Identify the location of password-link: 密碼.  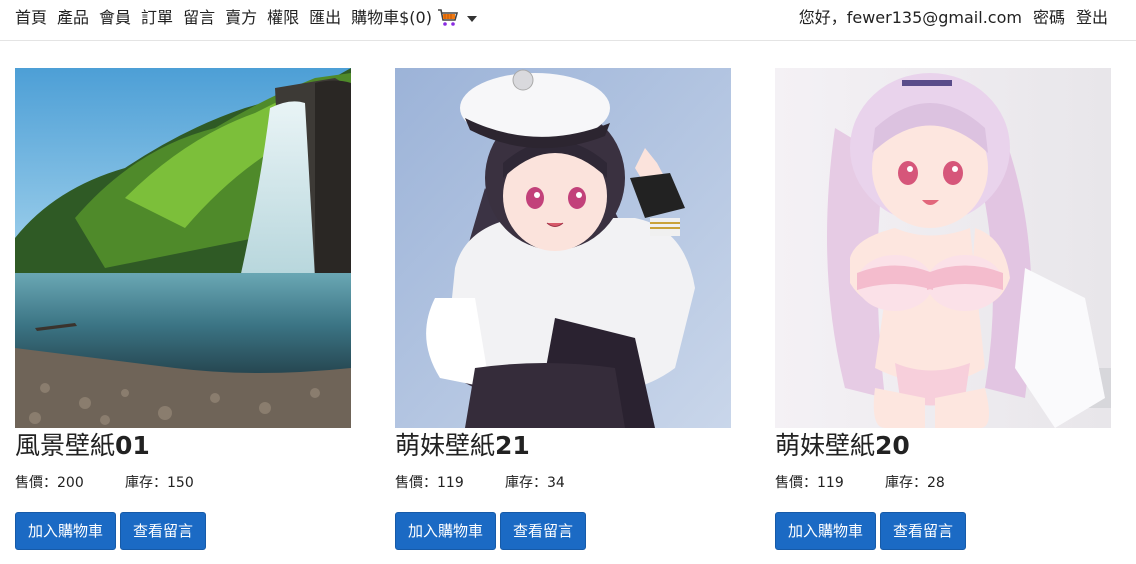
(1049, 18).